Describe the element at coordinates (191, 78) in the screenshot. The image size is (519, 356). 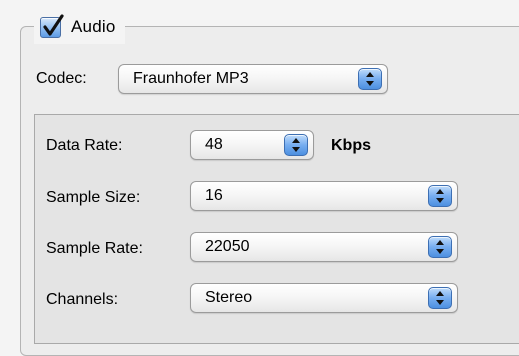
I see `codec-value: Fraunhofer MP3` at that location.